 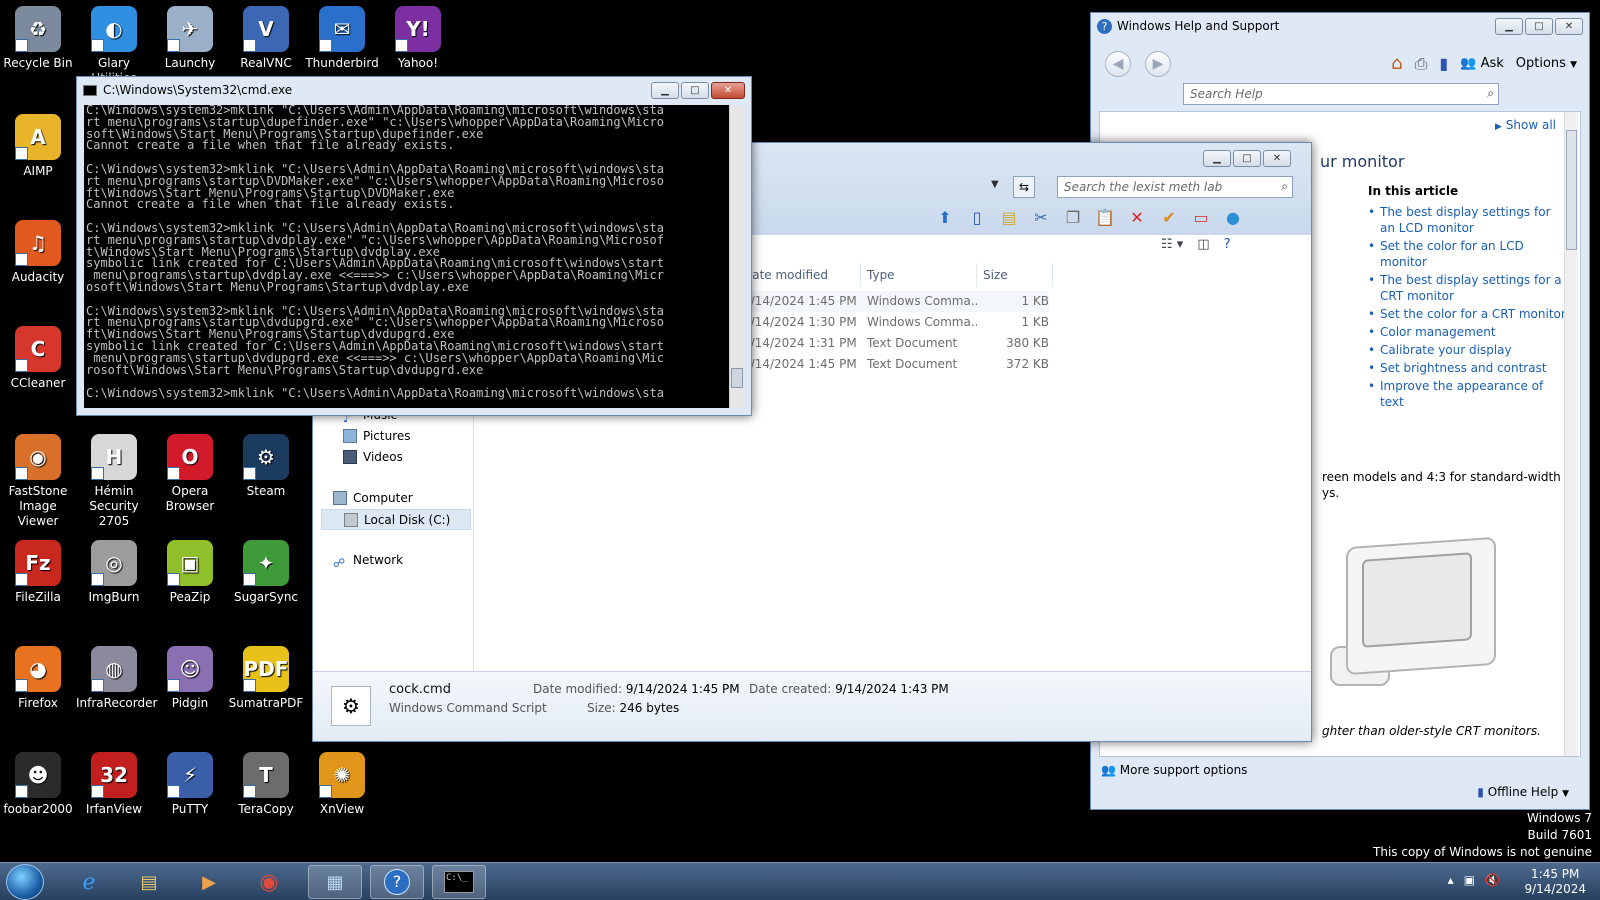 I want to click on column-size: Size, so click(x=1015, y=275).